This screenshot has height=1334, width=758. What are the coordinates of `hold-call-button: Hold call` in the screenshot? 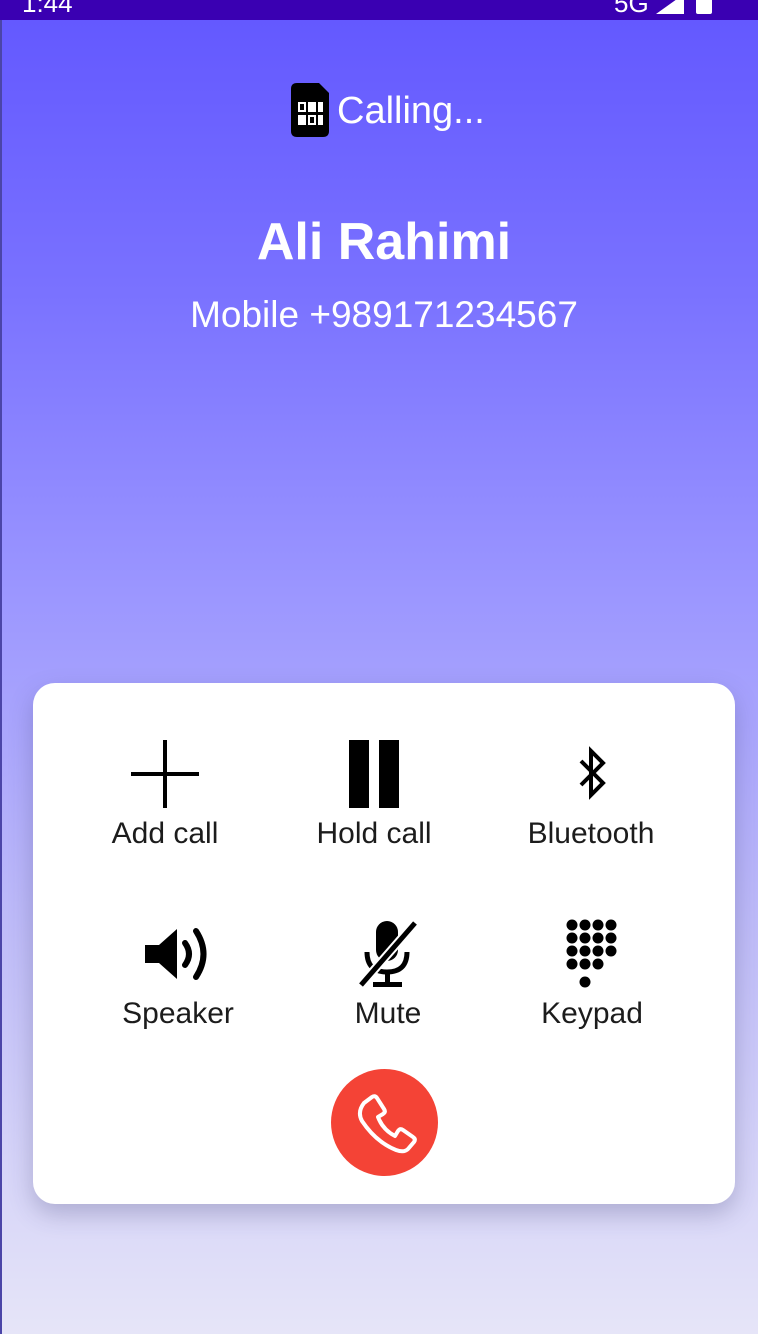 It's located at (374, 795).